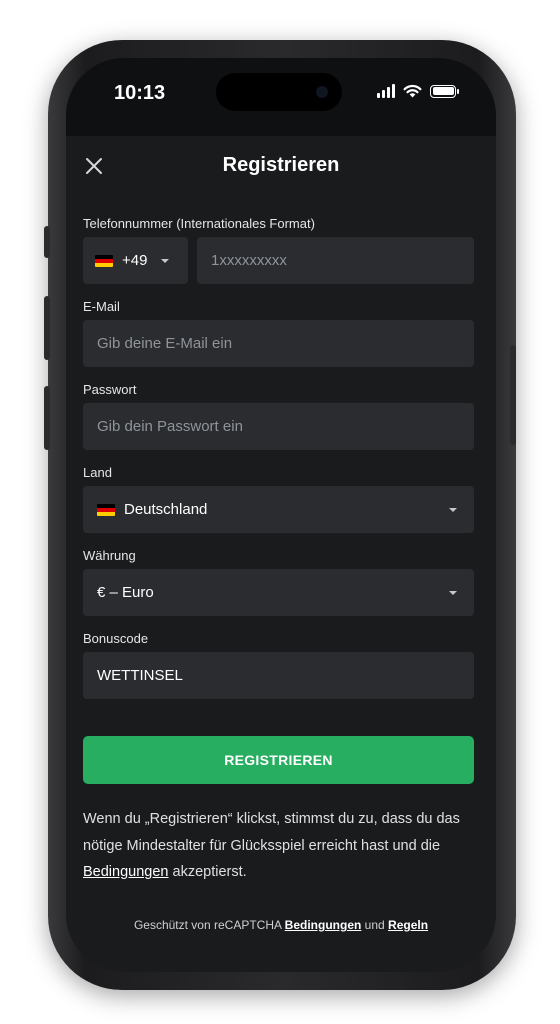 This screenshot has height=1024, width=560. Describe the element at coordinates (47, 328) in the screenshot. I see `volume-up-button` at that location.